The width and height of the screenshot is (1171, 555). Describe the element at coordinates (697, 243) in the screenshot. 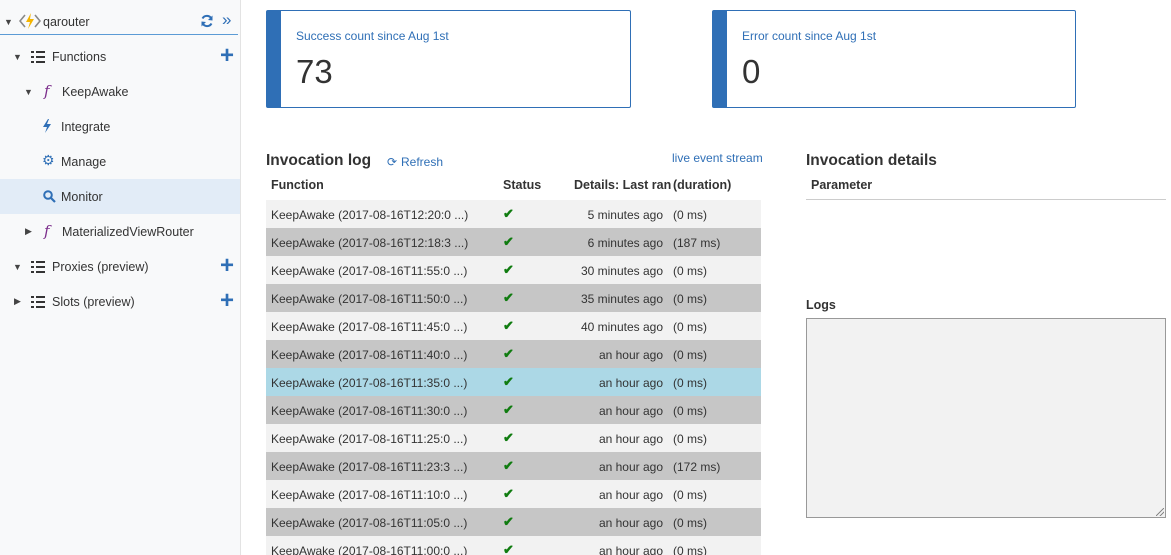

I see `duration-cell: (187 ms)` at that location.